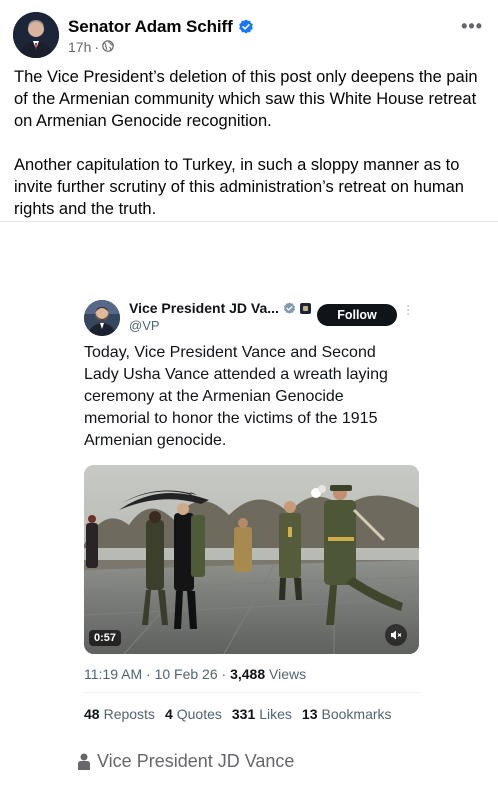  What do you see at coordinates (113, 674) in the screenshot?
I see `tweet-time: 11:19 AM` at bounding box center [113, 674].